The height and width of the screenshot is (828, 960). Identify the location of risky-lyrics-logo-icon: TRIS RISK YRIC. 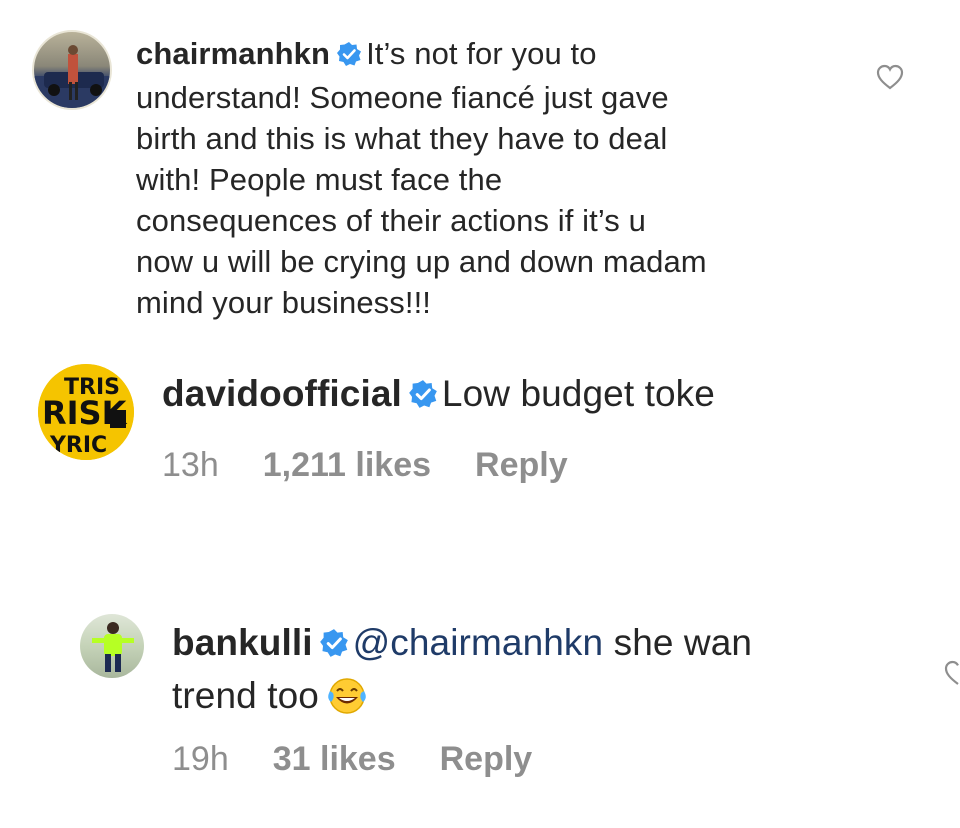
(86, 412).